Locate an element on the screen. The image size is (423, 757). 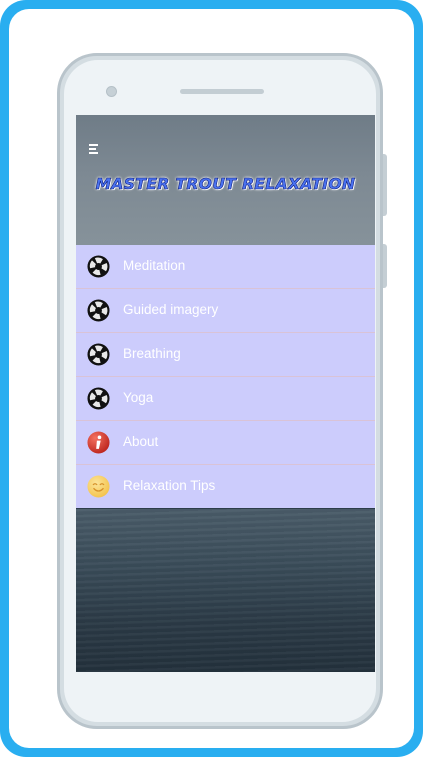
menu-item-label: About is located at coordinates (141, 441).